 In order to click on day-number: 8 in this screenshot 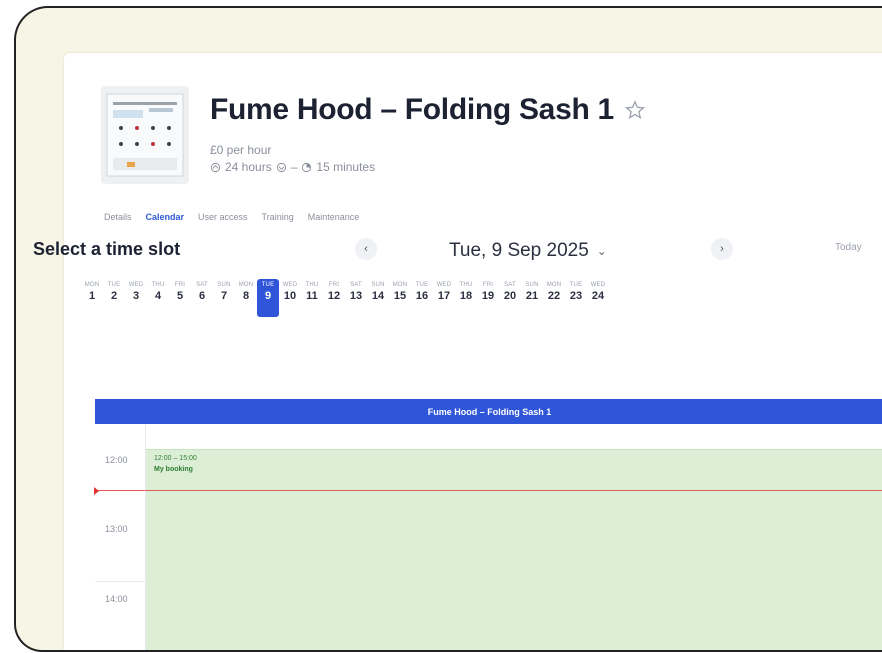, I will do `click(246, 296)`.